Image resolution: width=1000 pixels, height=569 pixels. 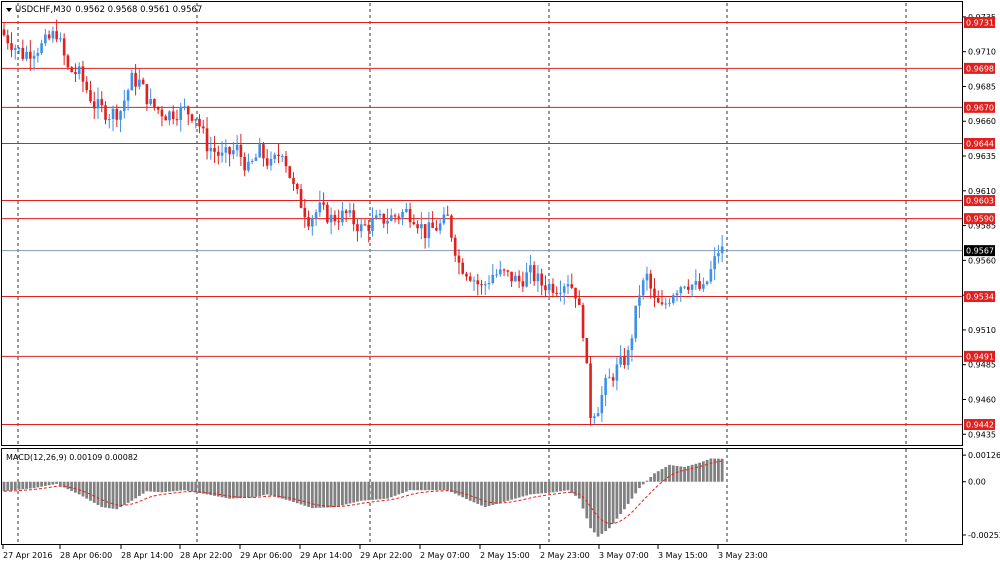 What do you see at coordinates (505, 555) in the screenshot?
I see `time-tick-label: 2 May 15:00` at bounding box center [505, 555].